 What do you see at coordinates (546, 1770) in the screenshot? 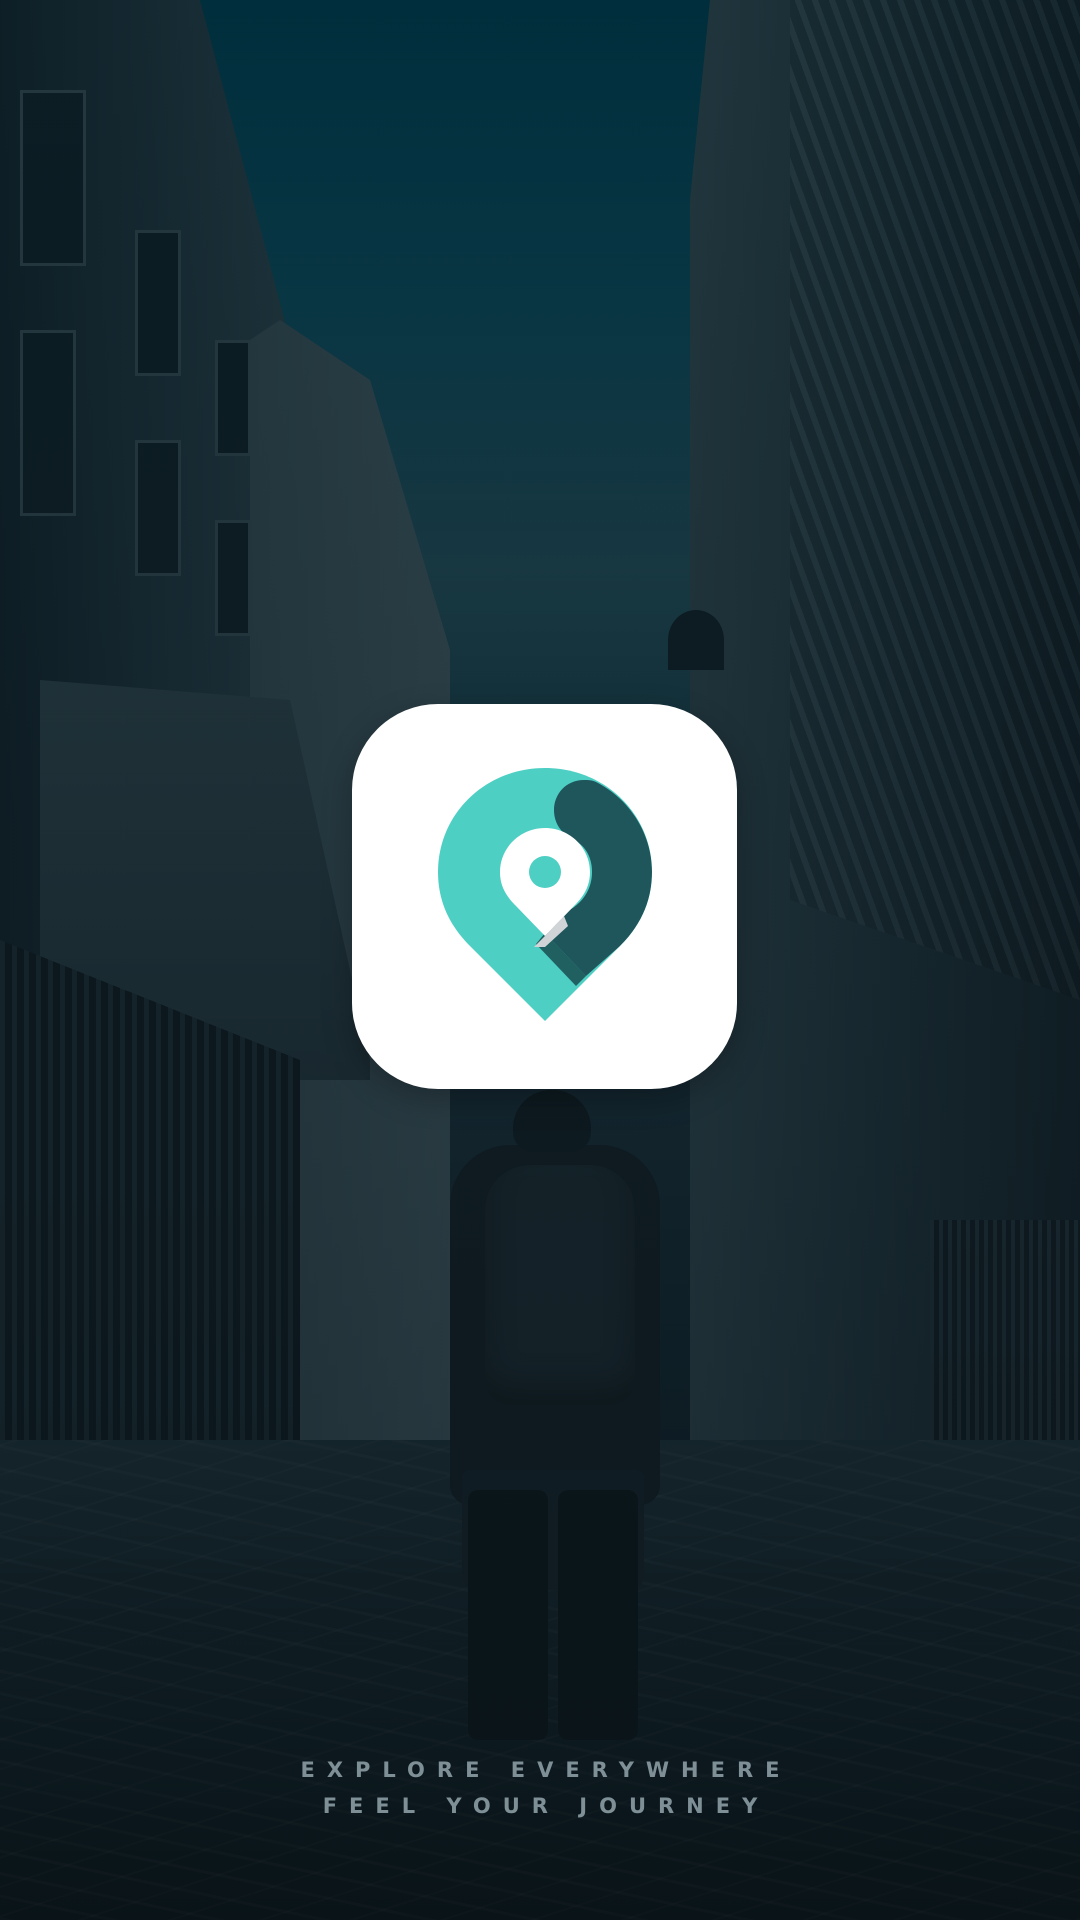
I see `tagline-line-1: EXPLORE EVERYWHERE` at bounding box center [546, 1770].